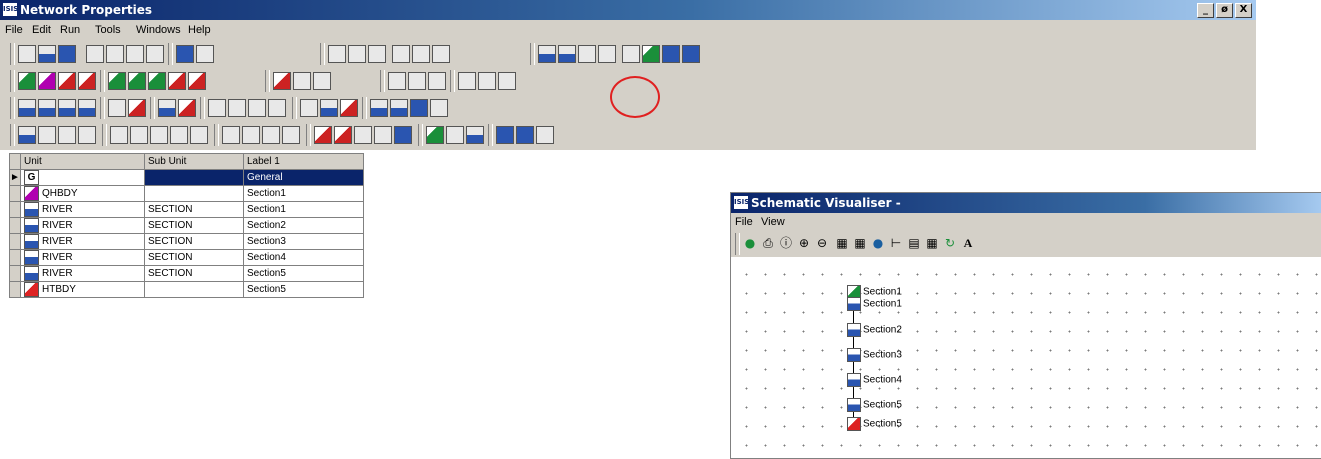 This screenshot has width=1321, height=459. What do you see at coordinates (455, 135) in the screenshot?
I see `unit-ax-icon` at bounding box center [455, 135].